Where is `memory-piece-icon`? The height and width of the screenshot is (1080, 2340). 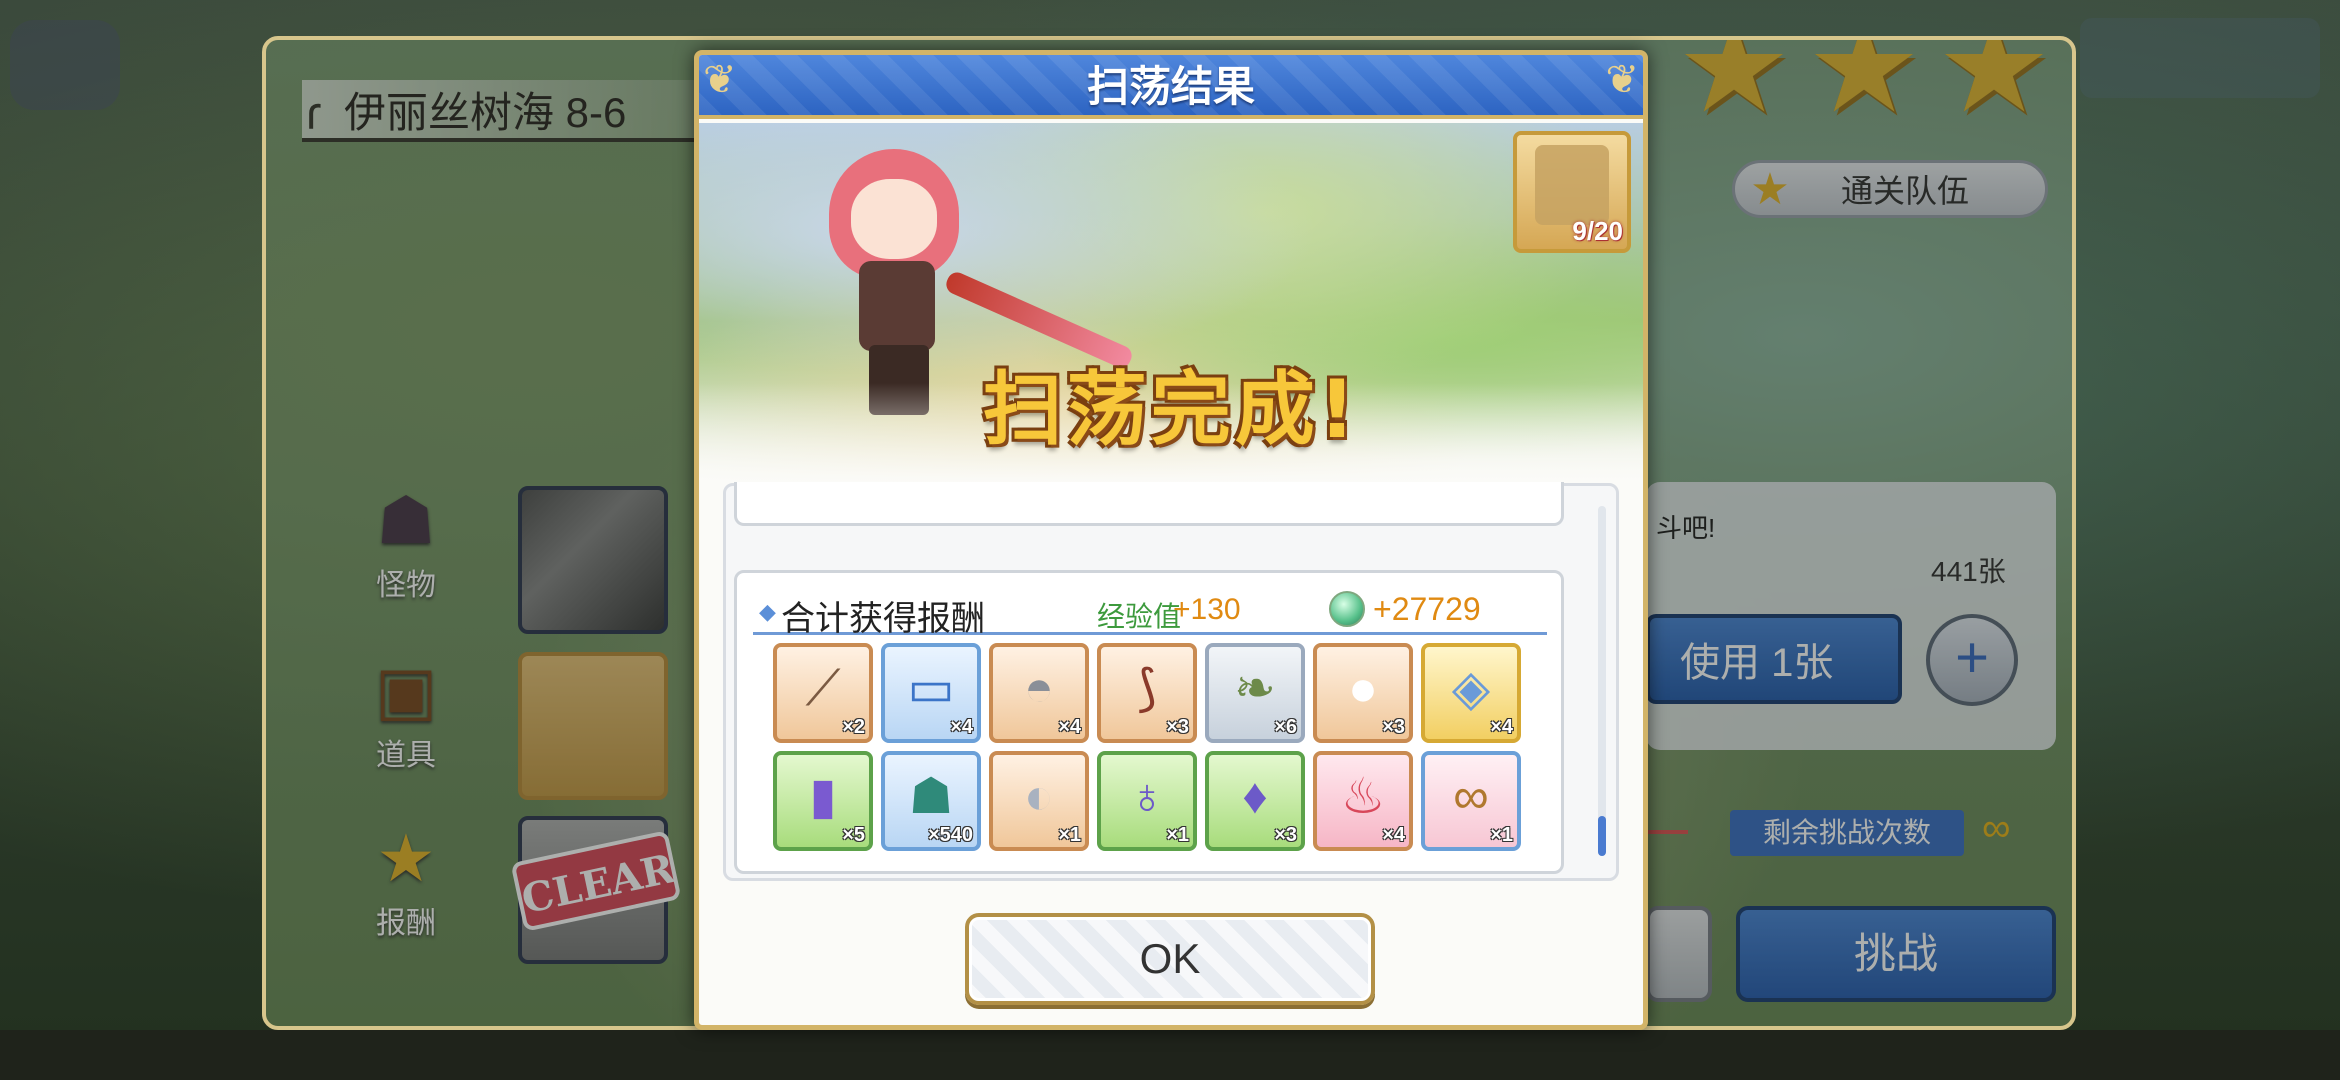 memory-piece-icon is located at coordinates (1572, 185).